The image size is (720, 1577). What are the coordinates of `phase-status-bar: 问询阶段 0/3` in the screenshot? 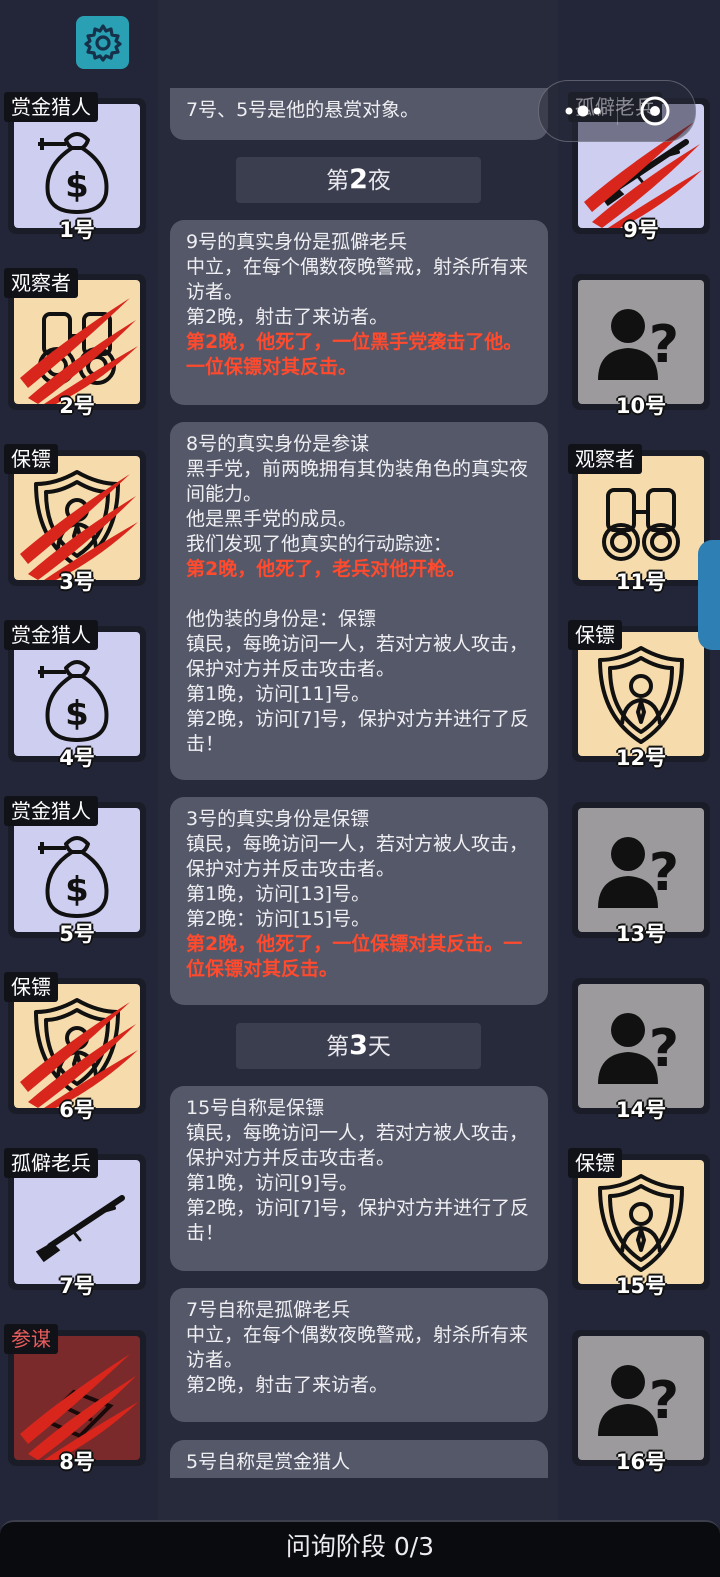 It's located at (360, 1548).